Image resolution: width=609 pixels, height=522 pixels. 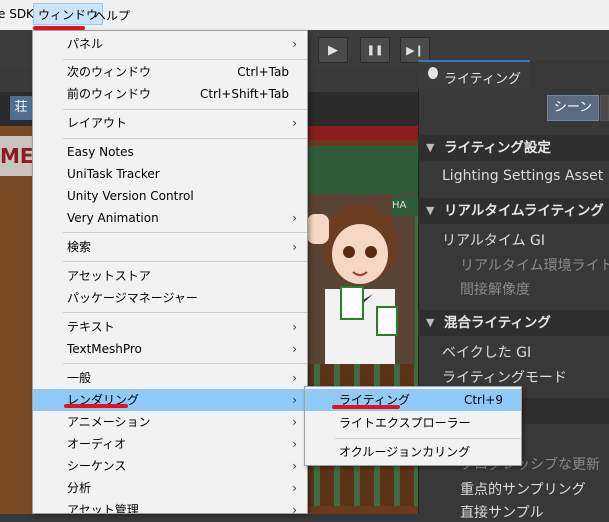 What do you see at coordinates (170, 378) in the screenshot?
I see `menu-item-general: 一般 ›` at bounding box center [170, 378].